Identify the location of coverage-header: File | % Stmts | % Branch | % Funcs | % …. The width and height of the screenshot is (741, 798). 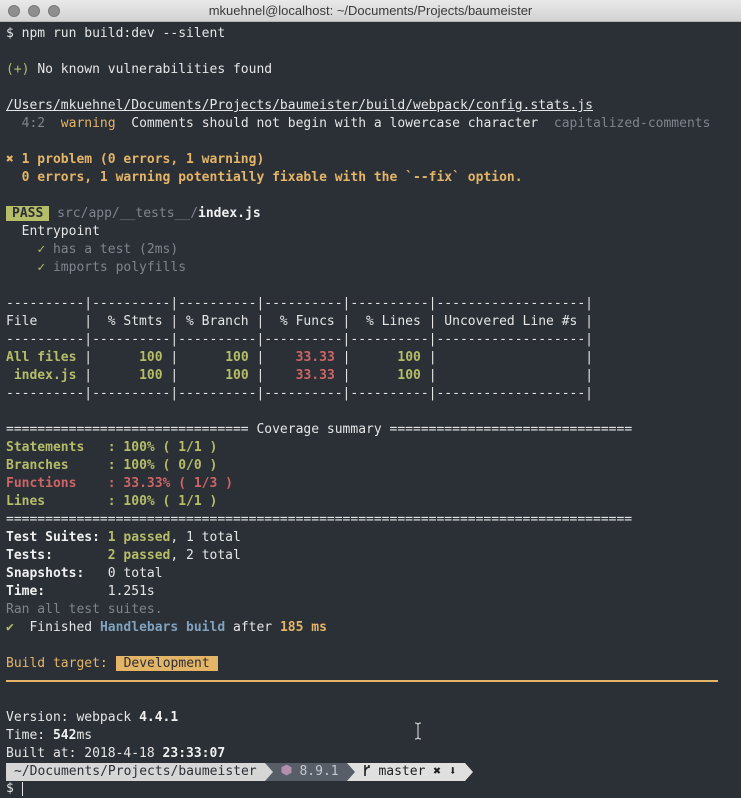
(299, 321).